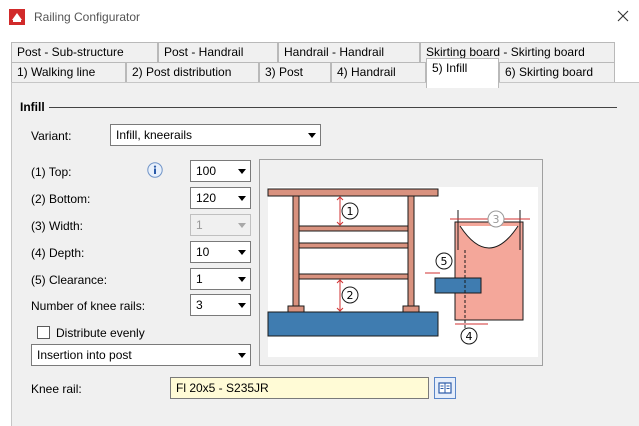 Image resolution: width=639 pixels, height=426 pixels. What do you see at coordinates (155, 170) in the screenshot?
I see `info-icon` at bounding box center [155, 170].